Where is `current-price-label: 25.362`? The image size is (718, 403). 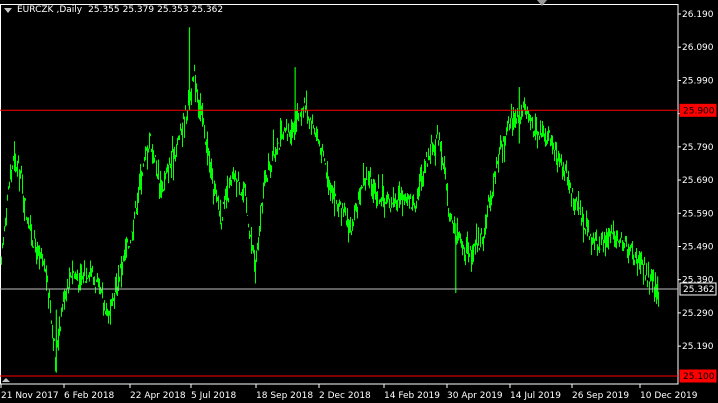 current-price-label: 25.362 is located at coordinates (699, 290).